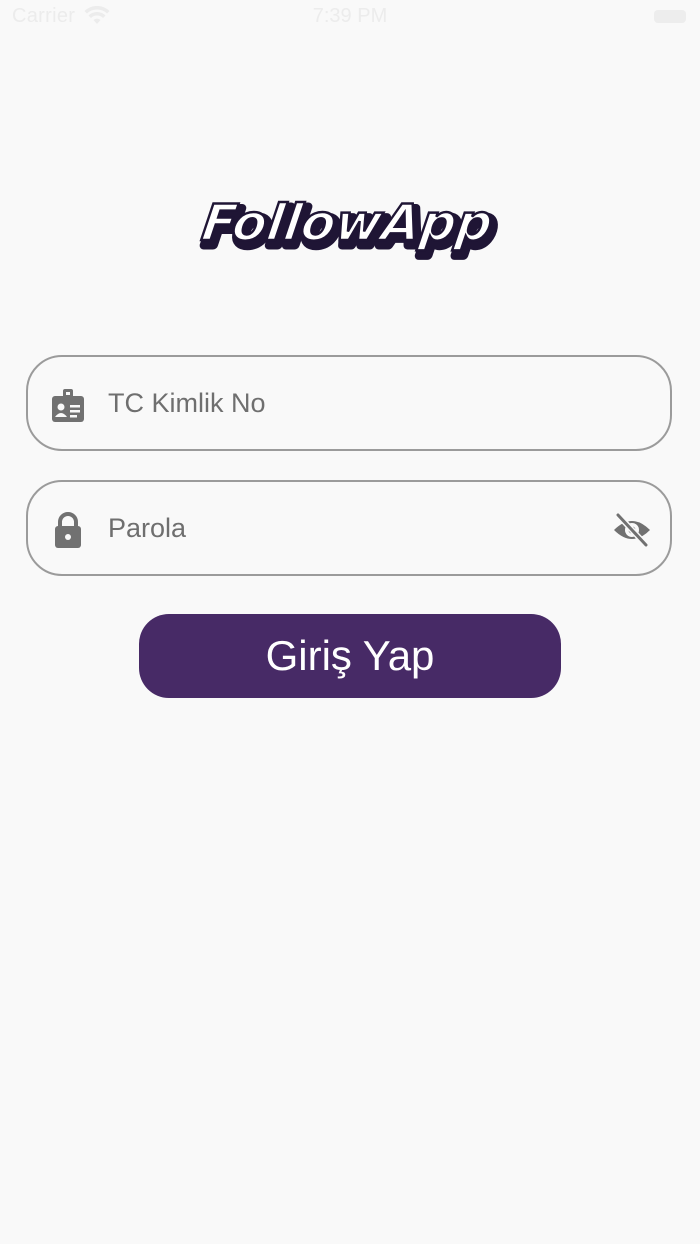 This screenshot has height=1244, width=700. I want to click on eye-off-icon, so click(632, 530).